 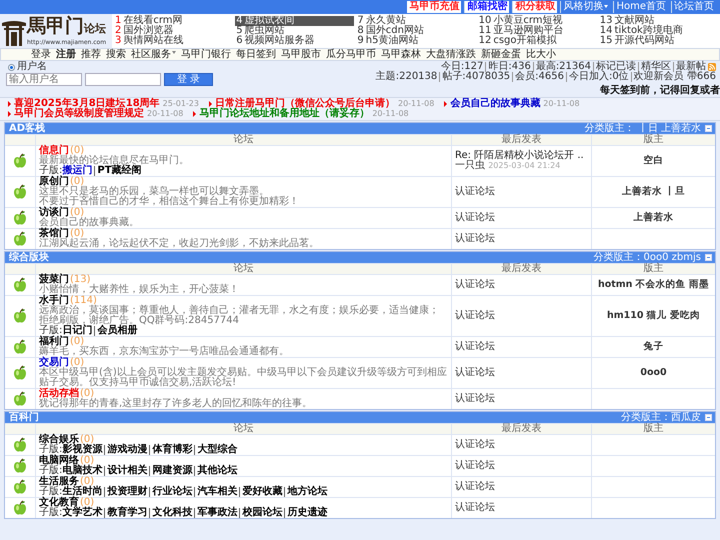 I want to click on top-link: 积分获取, so click(x=535, y=7).